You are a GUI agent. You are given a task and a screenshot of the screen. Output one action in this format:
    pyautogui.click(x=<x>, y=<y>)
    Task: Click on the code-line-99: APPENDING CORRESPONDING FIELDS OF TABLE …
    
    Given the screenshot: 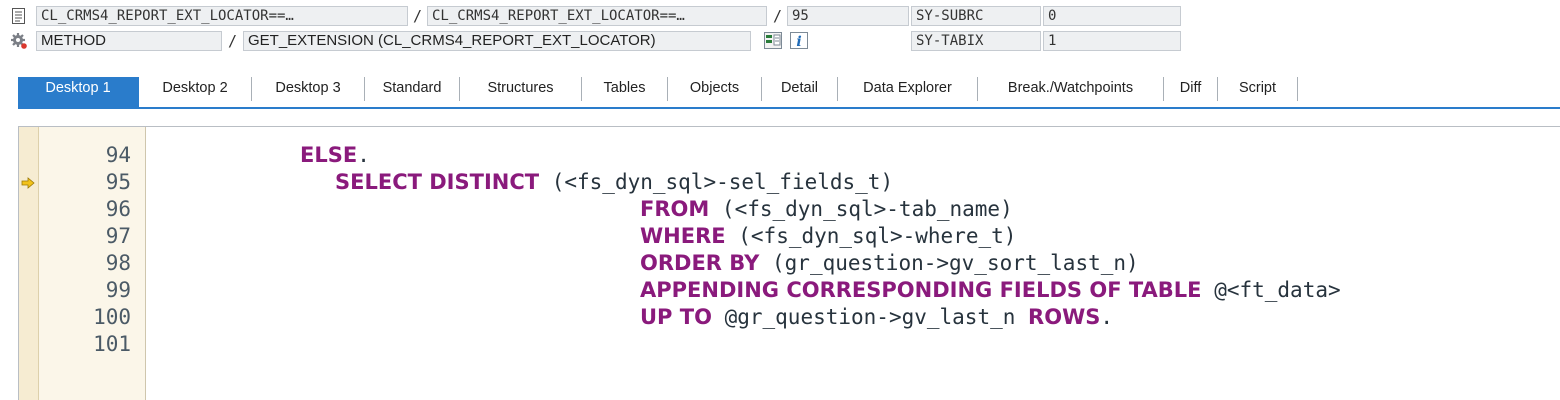 What is the action you would take?
    pyautogui.click(x=990, y=290)
    